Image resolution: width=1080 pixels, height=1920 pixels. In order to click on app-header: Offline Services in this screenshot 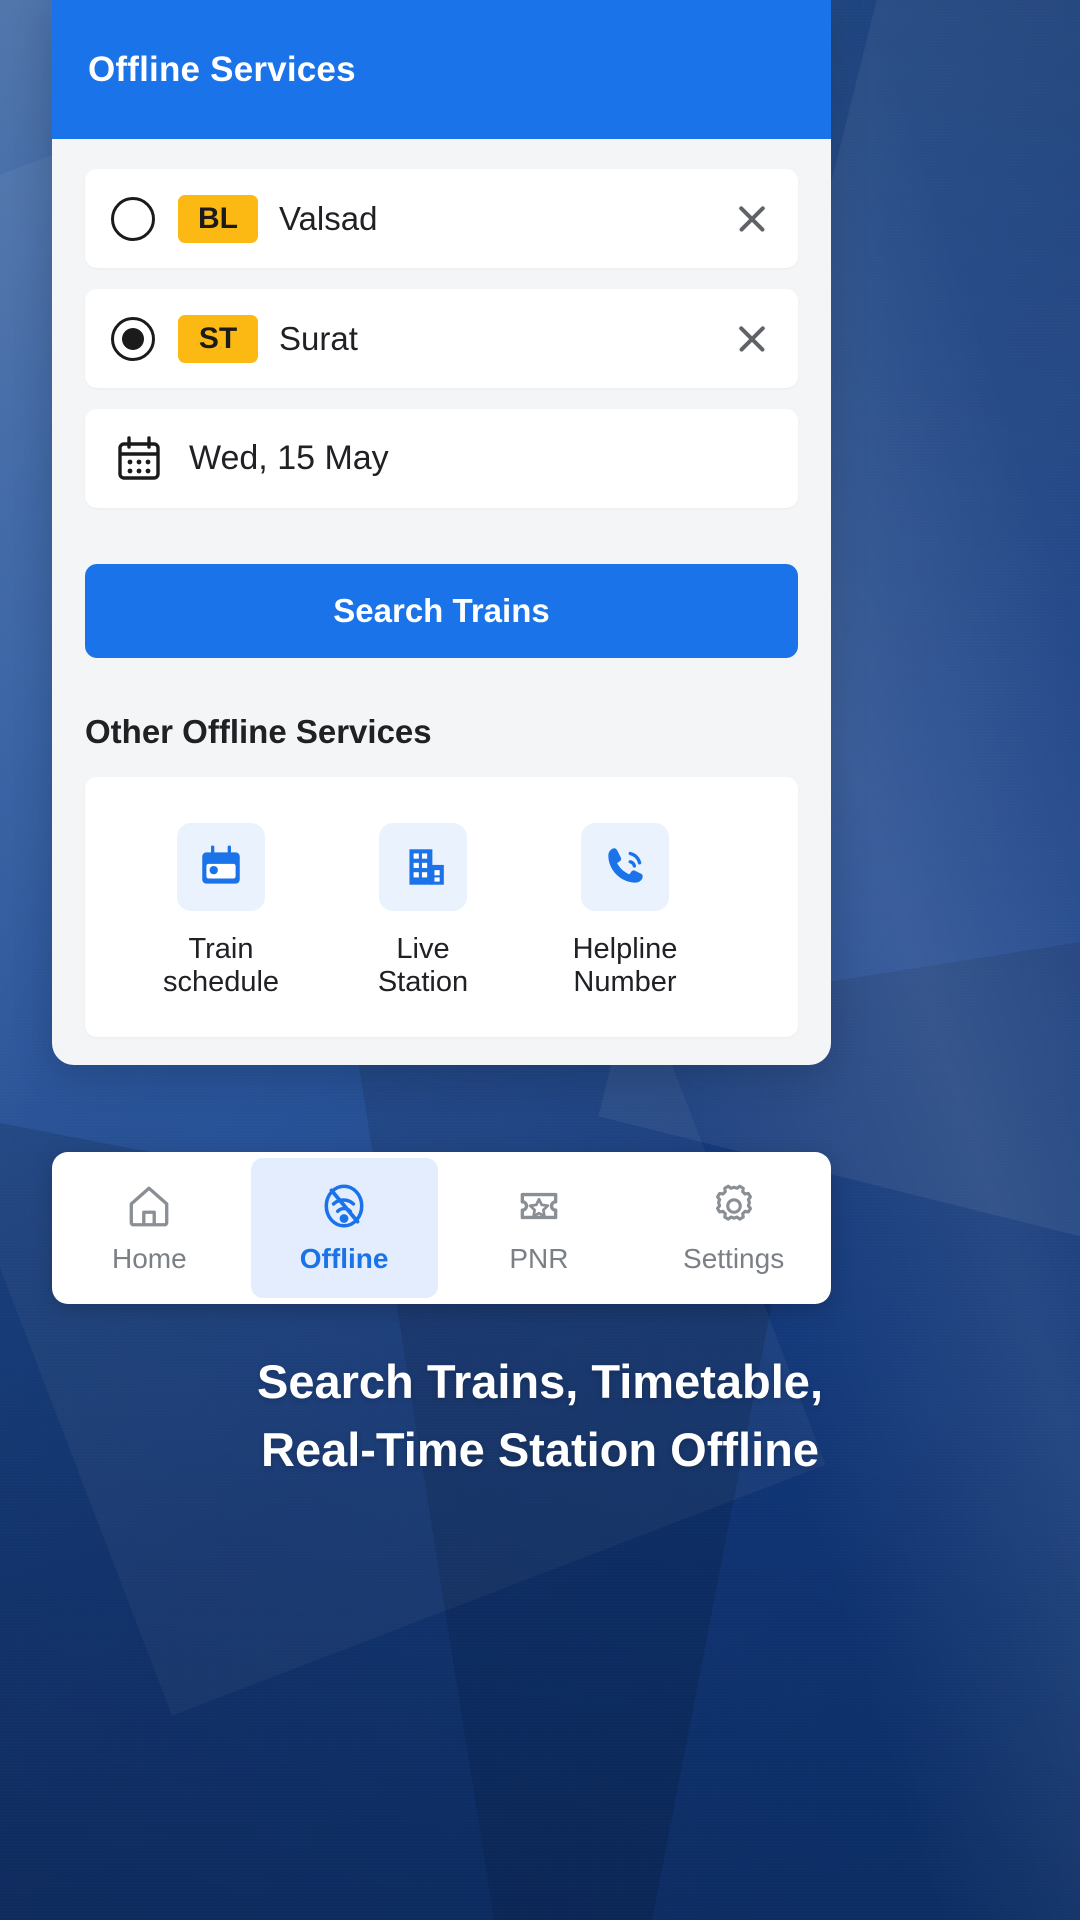, I will do `click(441, 69)`.